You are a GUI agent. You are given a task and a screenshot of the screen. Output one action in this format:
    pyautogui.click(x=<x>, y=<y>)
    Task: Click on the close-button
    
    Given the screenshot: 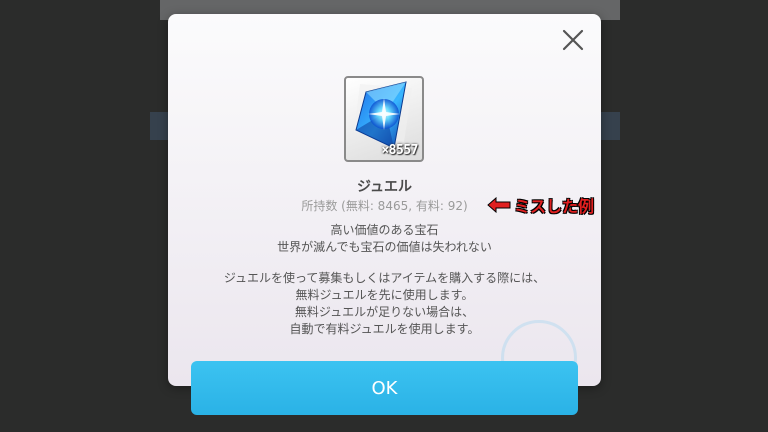 What is the action you would take?
    pyautogui.click(x=573, y=40)
    